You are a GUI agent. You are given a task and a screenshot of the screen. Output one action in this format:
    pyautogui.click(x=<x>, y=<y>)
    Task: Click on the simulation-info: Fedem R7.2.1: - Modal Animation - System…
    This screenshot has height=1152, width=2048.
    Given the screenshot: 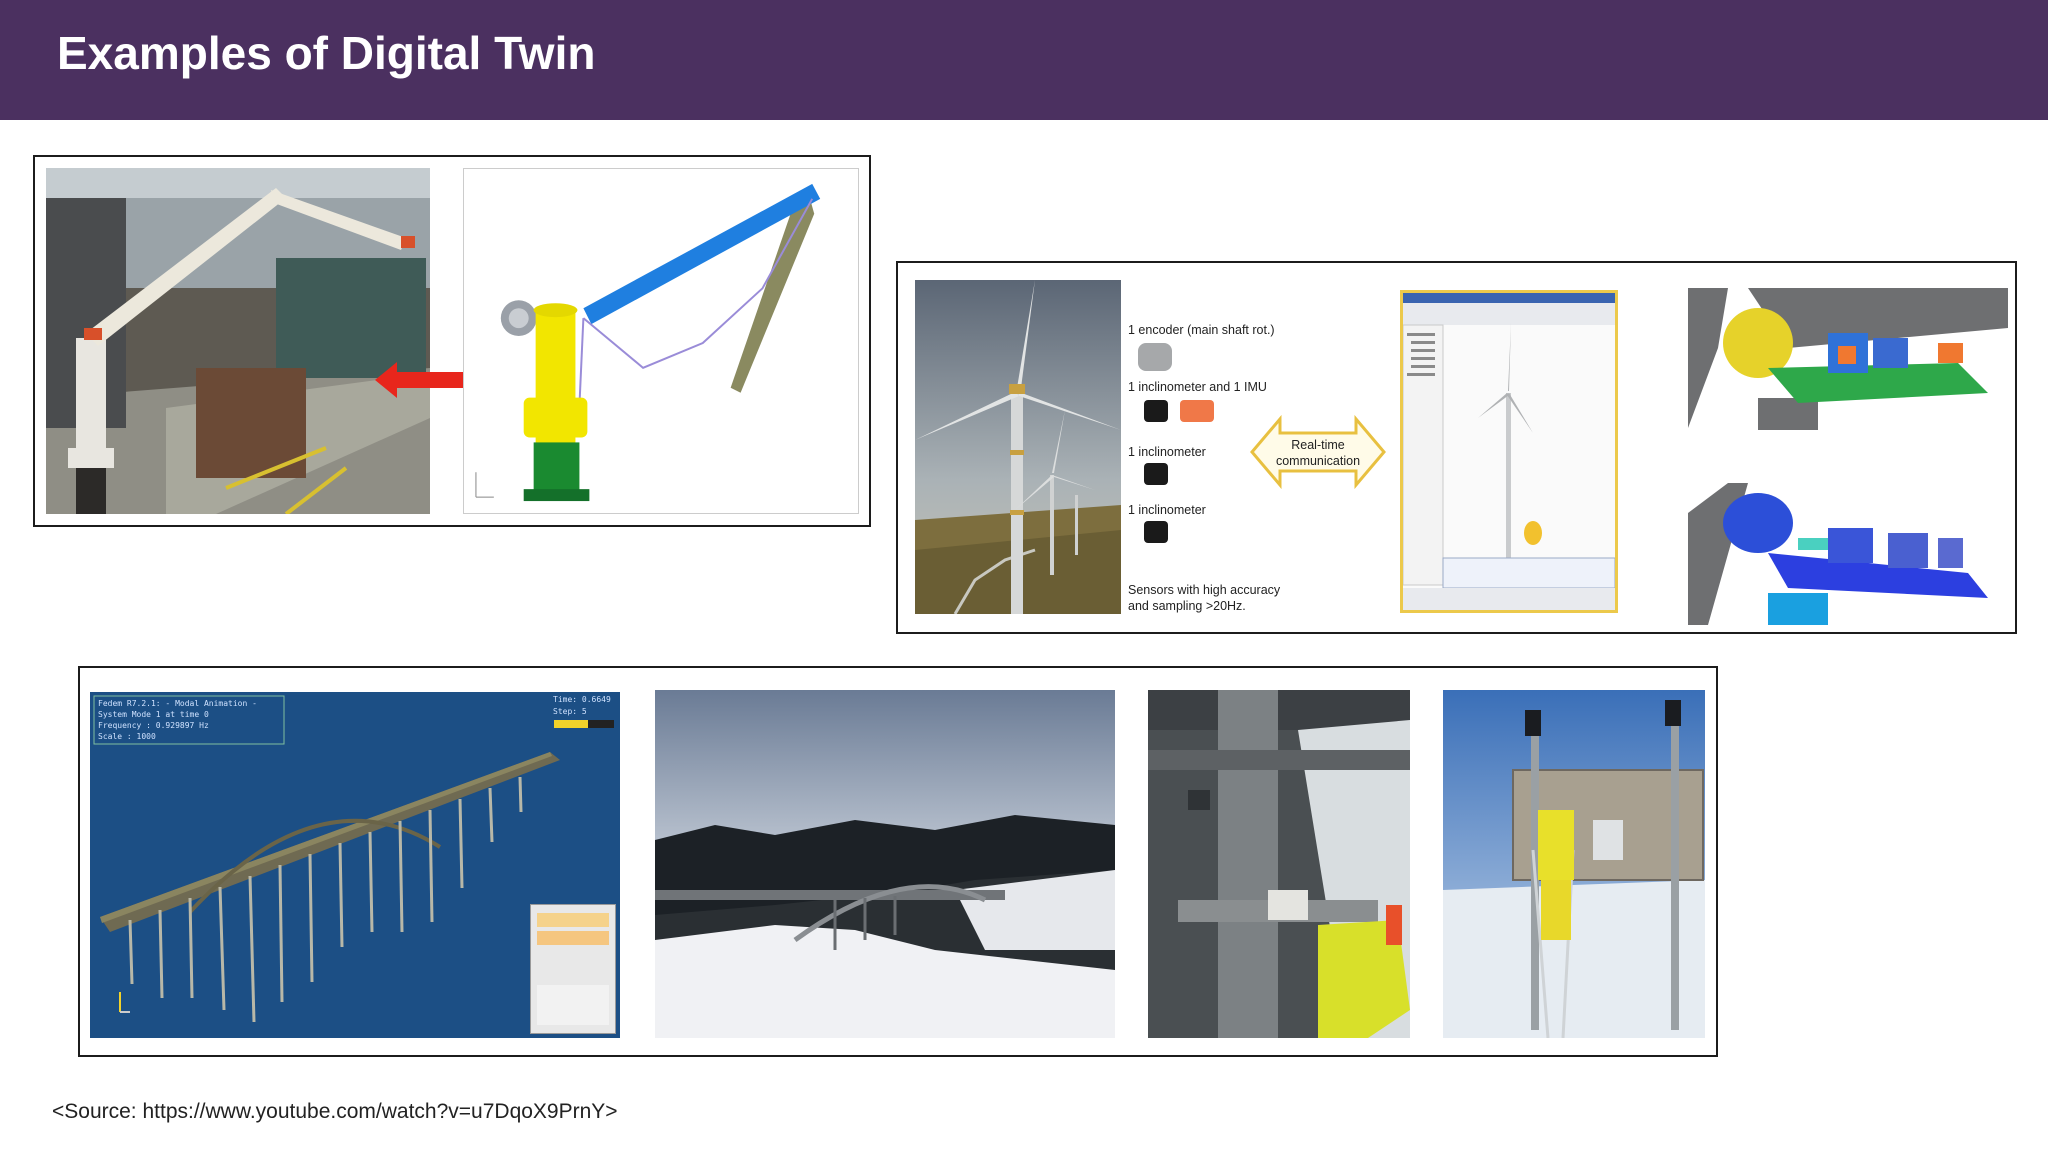 What is the action you would take?
    pyautogui.click(x=177, y=720)
    